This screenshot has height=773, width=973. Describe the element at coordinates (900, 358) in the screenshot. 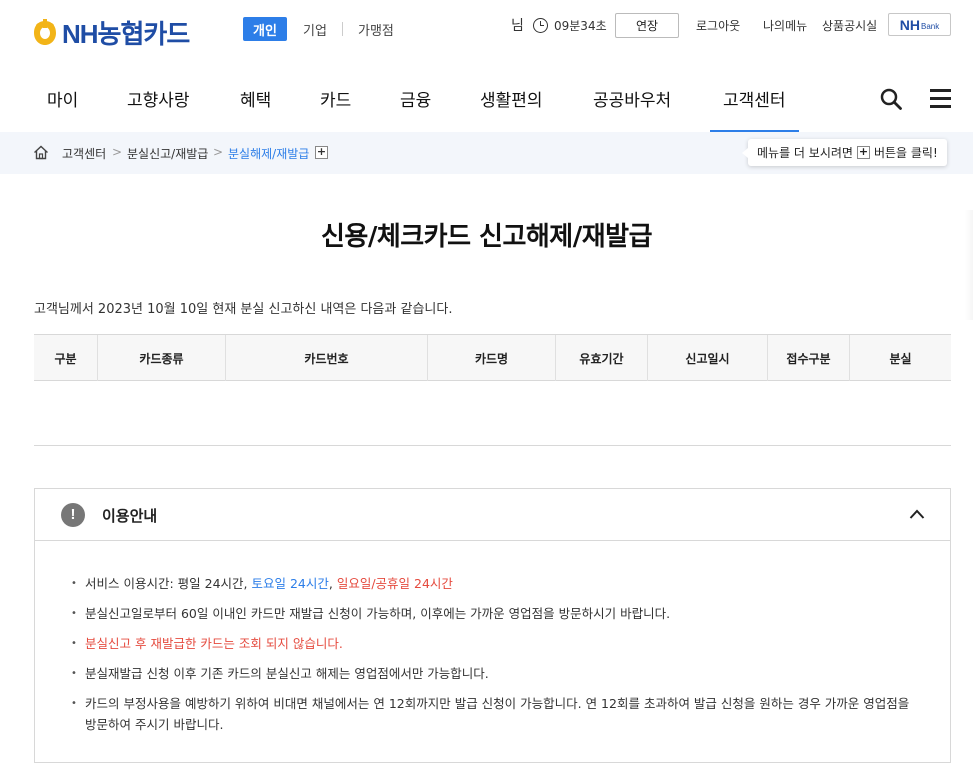

I see `col-lost: 분실` at that location.